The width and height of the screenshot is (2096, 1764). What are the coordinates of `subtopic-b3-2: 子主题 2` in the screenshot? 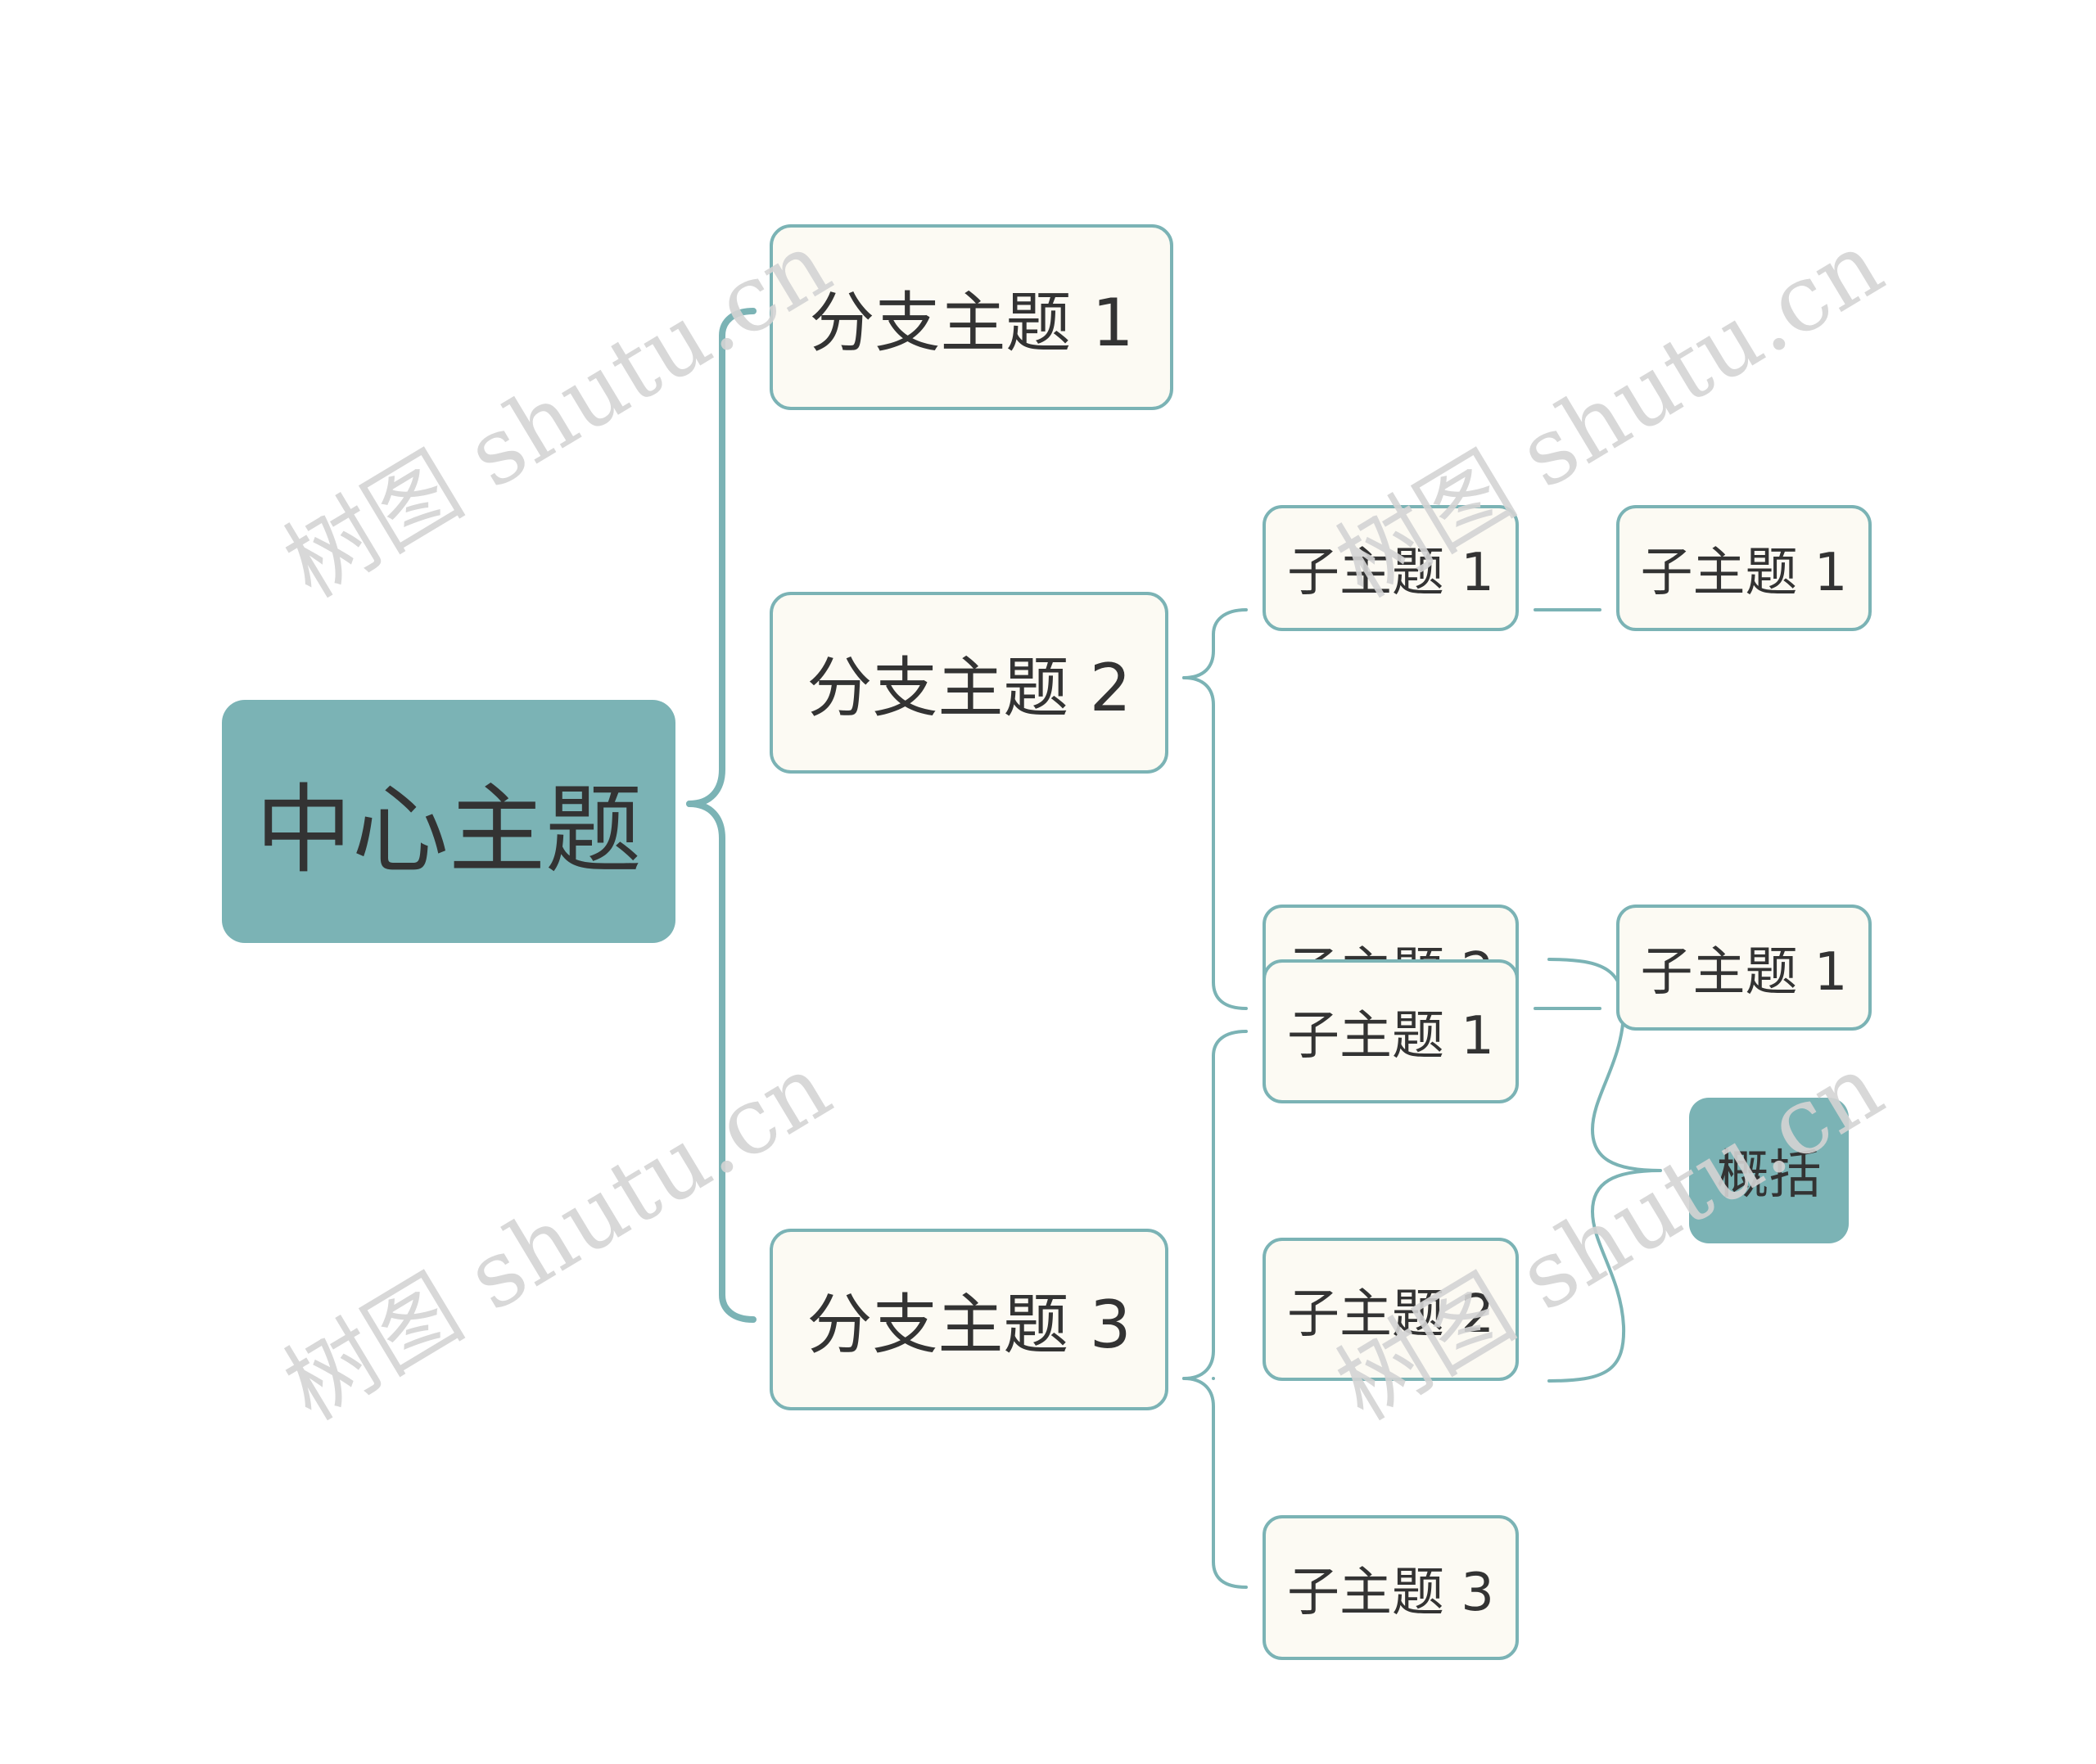 It's located at (1391, 1310).